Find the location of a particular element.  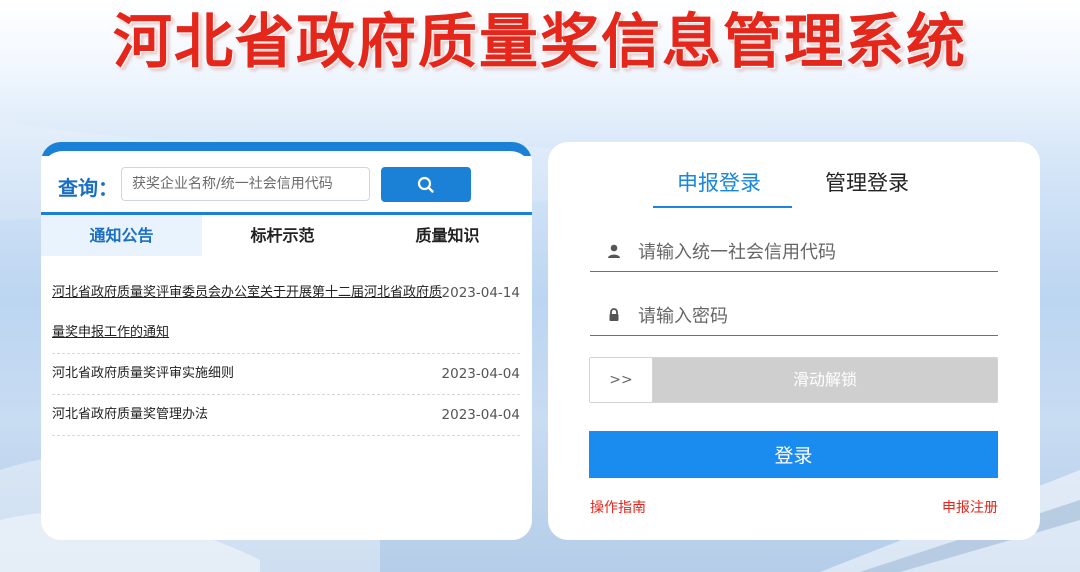

password-field is located at coordinates (794, 316).